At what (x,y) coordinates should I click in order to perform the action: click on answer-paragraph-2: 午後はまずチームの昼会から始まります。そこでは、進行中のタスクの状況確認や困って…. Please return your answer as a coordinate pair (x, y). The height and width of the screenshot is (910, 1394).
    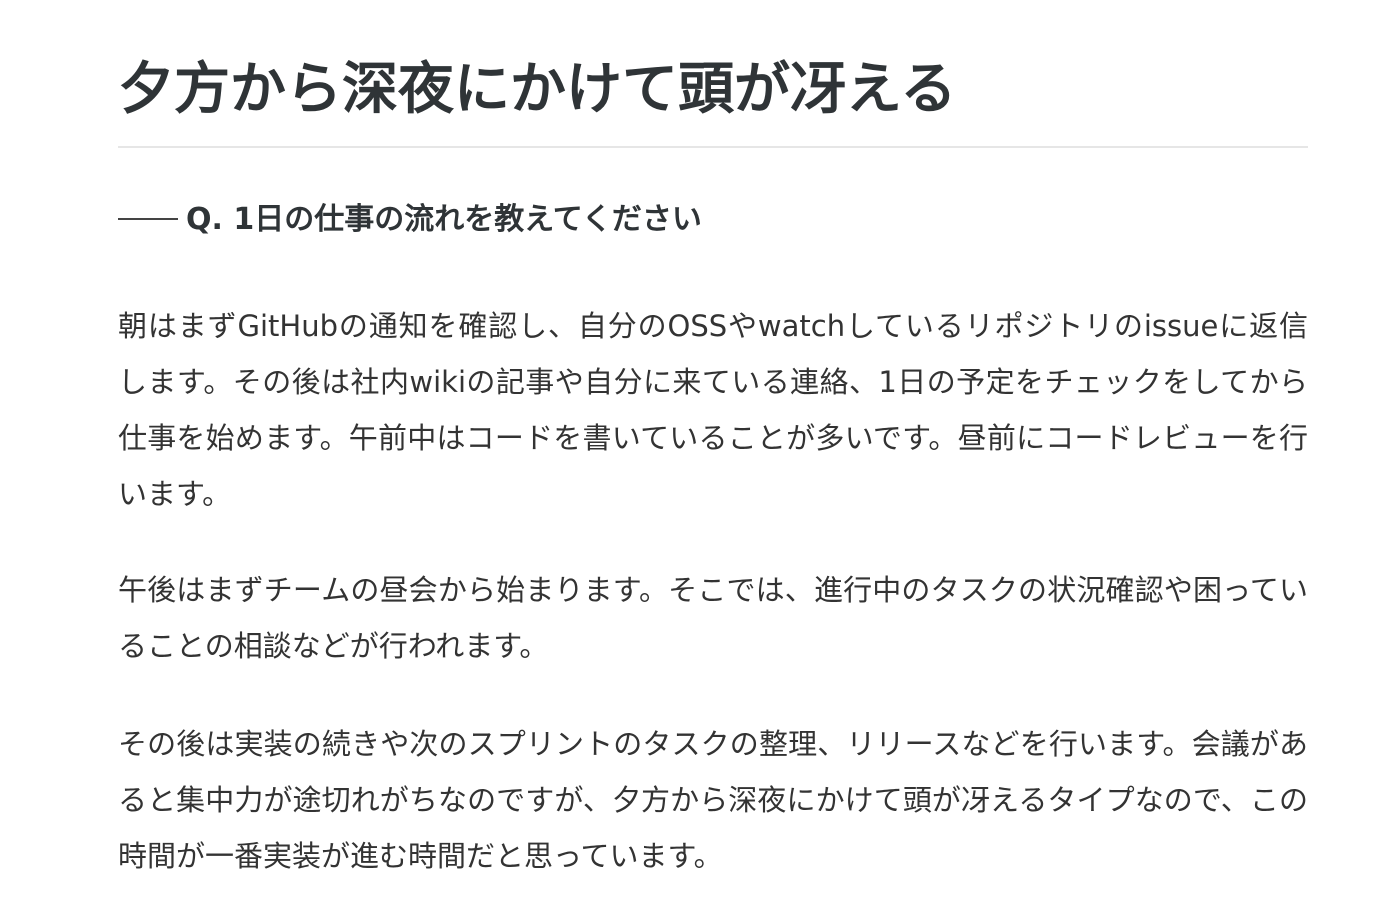
    Looking at the image, I should click on (713, 618).